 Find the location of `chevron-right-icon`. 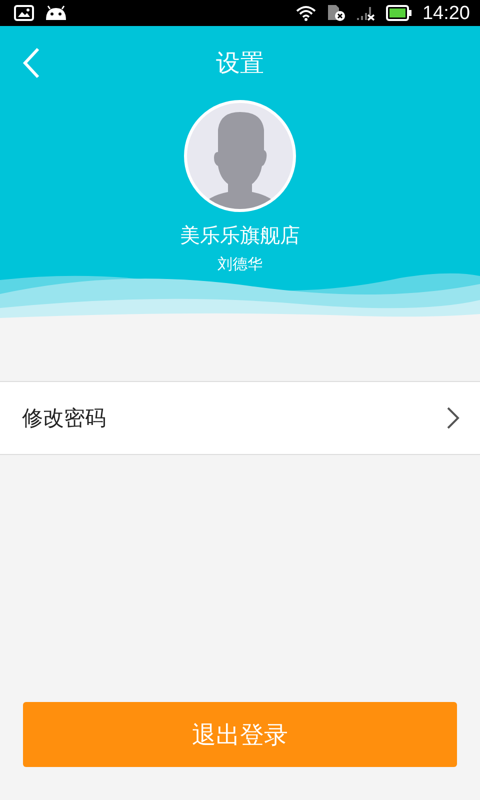

chevron-right-icon is located at coordinates (453, 418).